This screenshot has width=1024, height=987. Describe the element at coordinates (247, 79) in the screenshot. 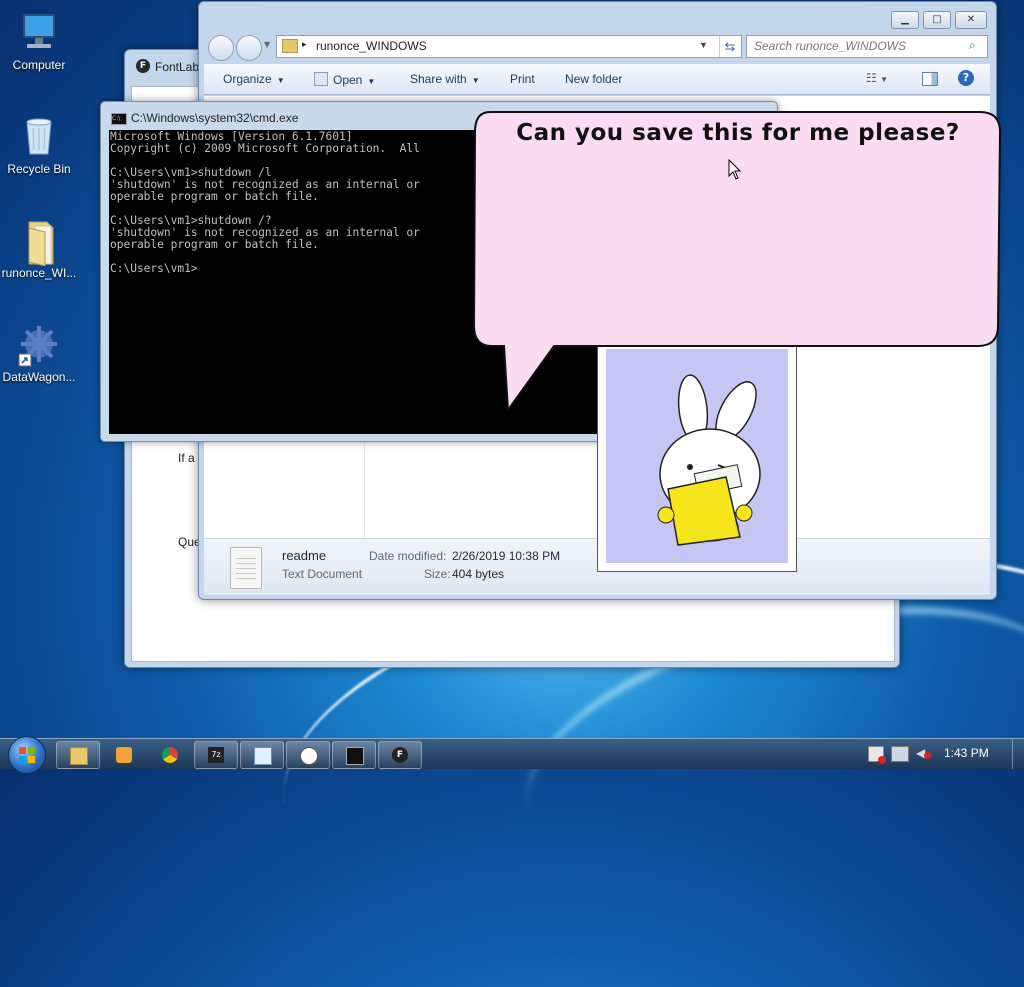

I see `organize-label: Organize` at that location.